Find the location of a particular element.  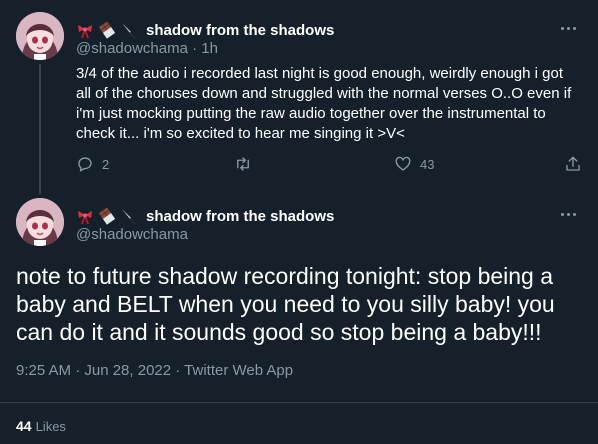

like-button: 43 is located at coordinates (414, 164).